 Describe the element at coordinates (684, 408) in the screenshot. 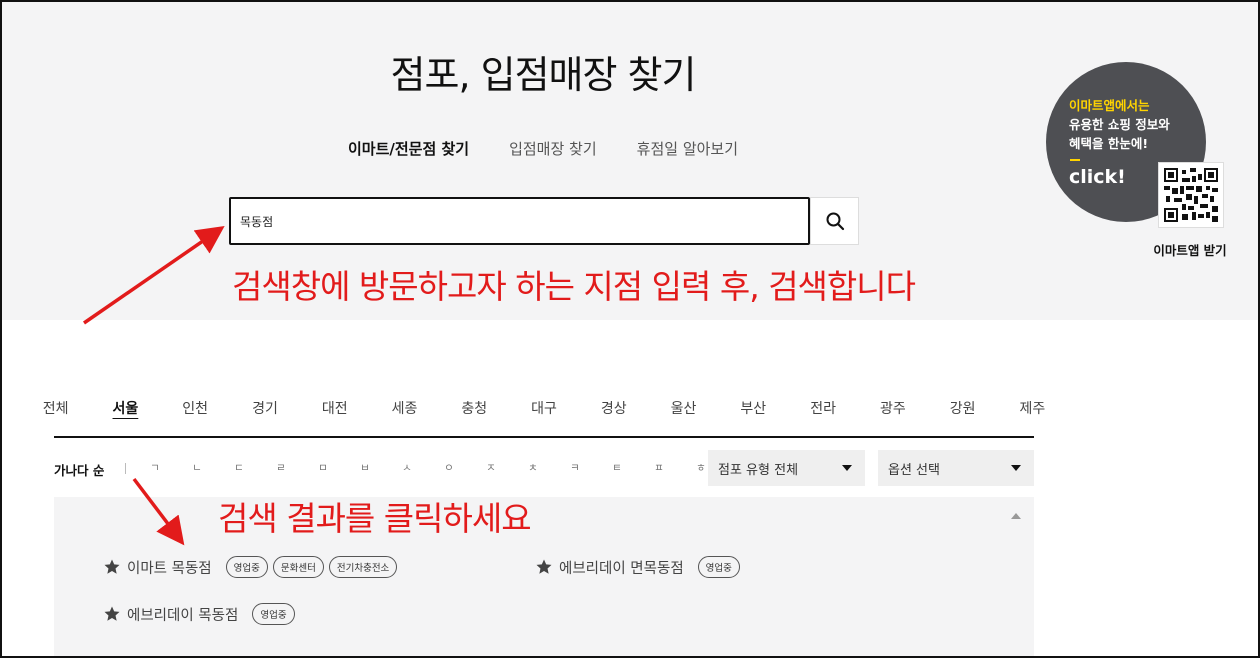

I see `region-ulsan: 울산` at that location.